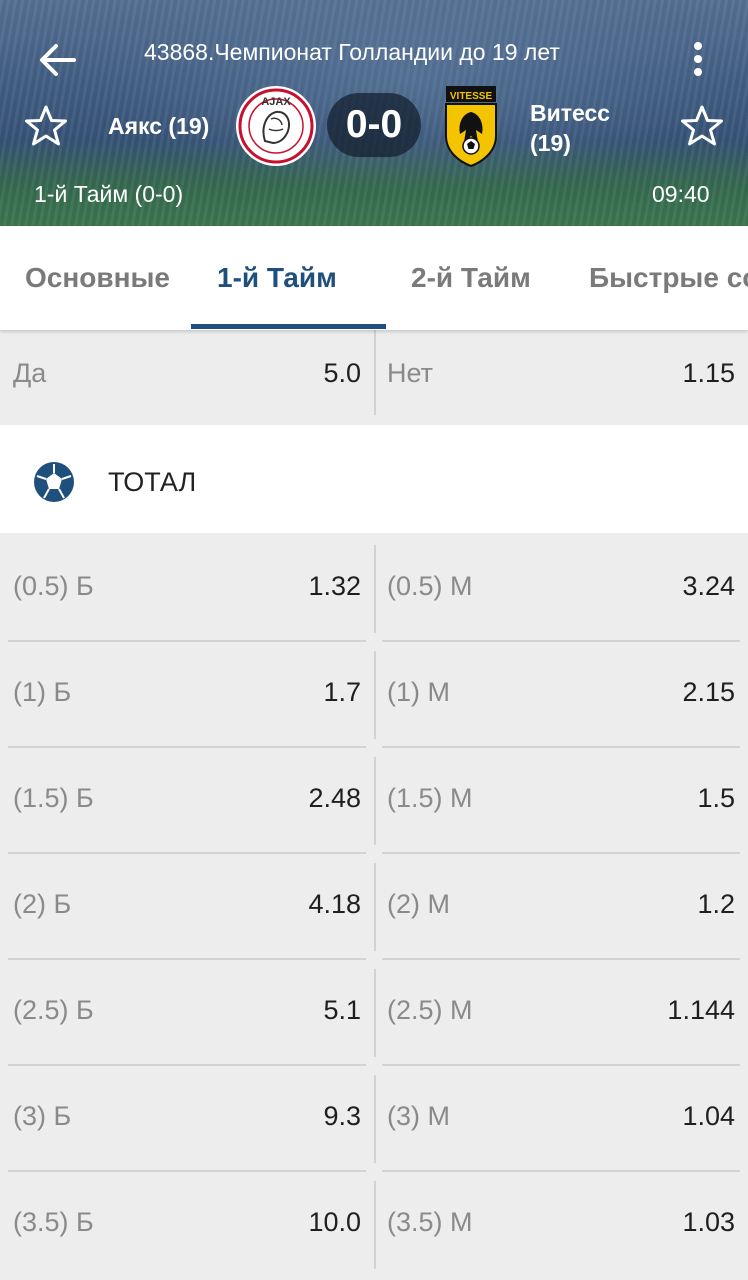 This screenshot has height=1280, width=748. What do you see at coordinates (471, 96) in the screenshot?
I see `vitesse-logo-text: VITESSE` at bounding box center [471, 96].